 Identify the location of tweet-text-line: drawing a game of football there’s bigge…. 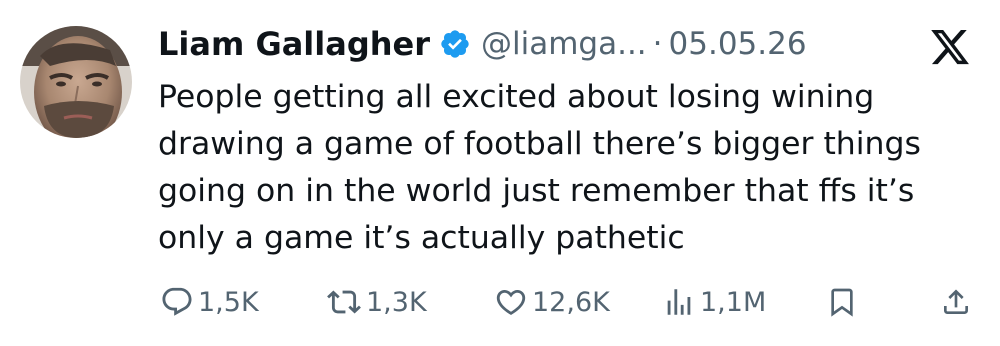
(539, 144).